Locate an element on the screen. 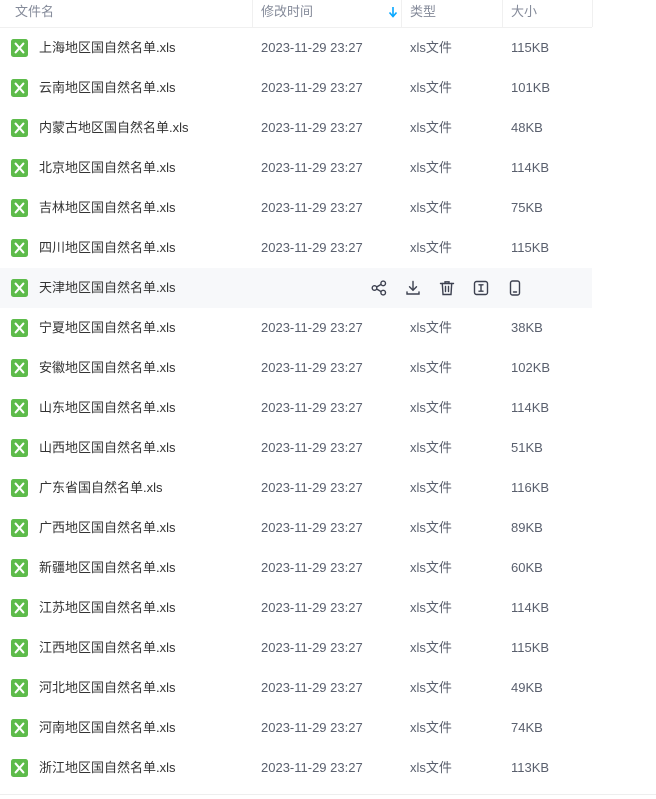 This screenshot has height=799, width=656. file-size: 49KB is located at coordinates (527, 687).